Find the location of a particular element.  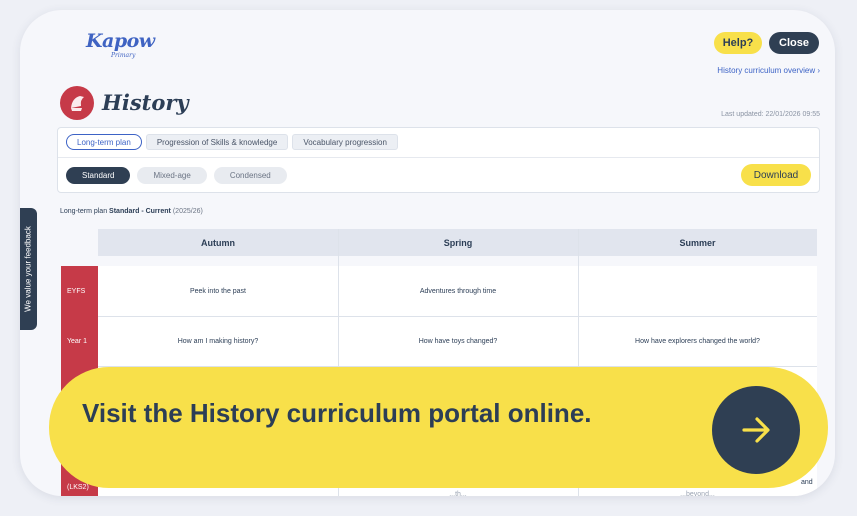

plan-year: (2025/26) is located at coordinates (187, 211).